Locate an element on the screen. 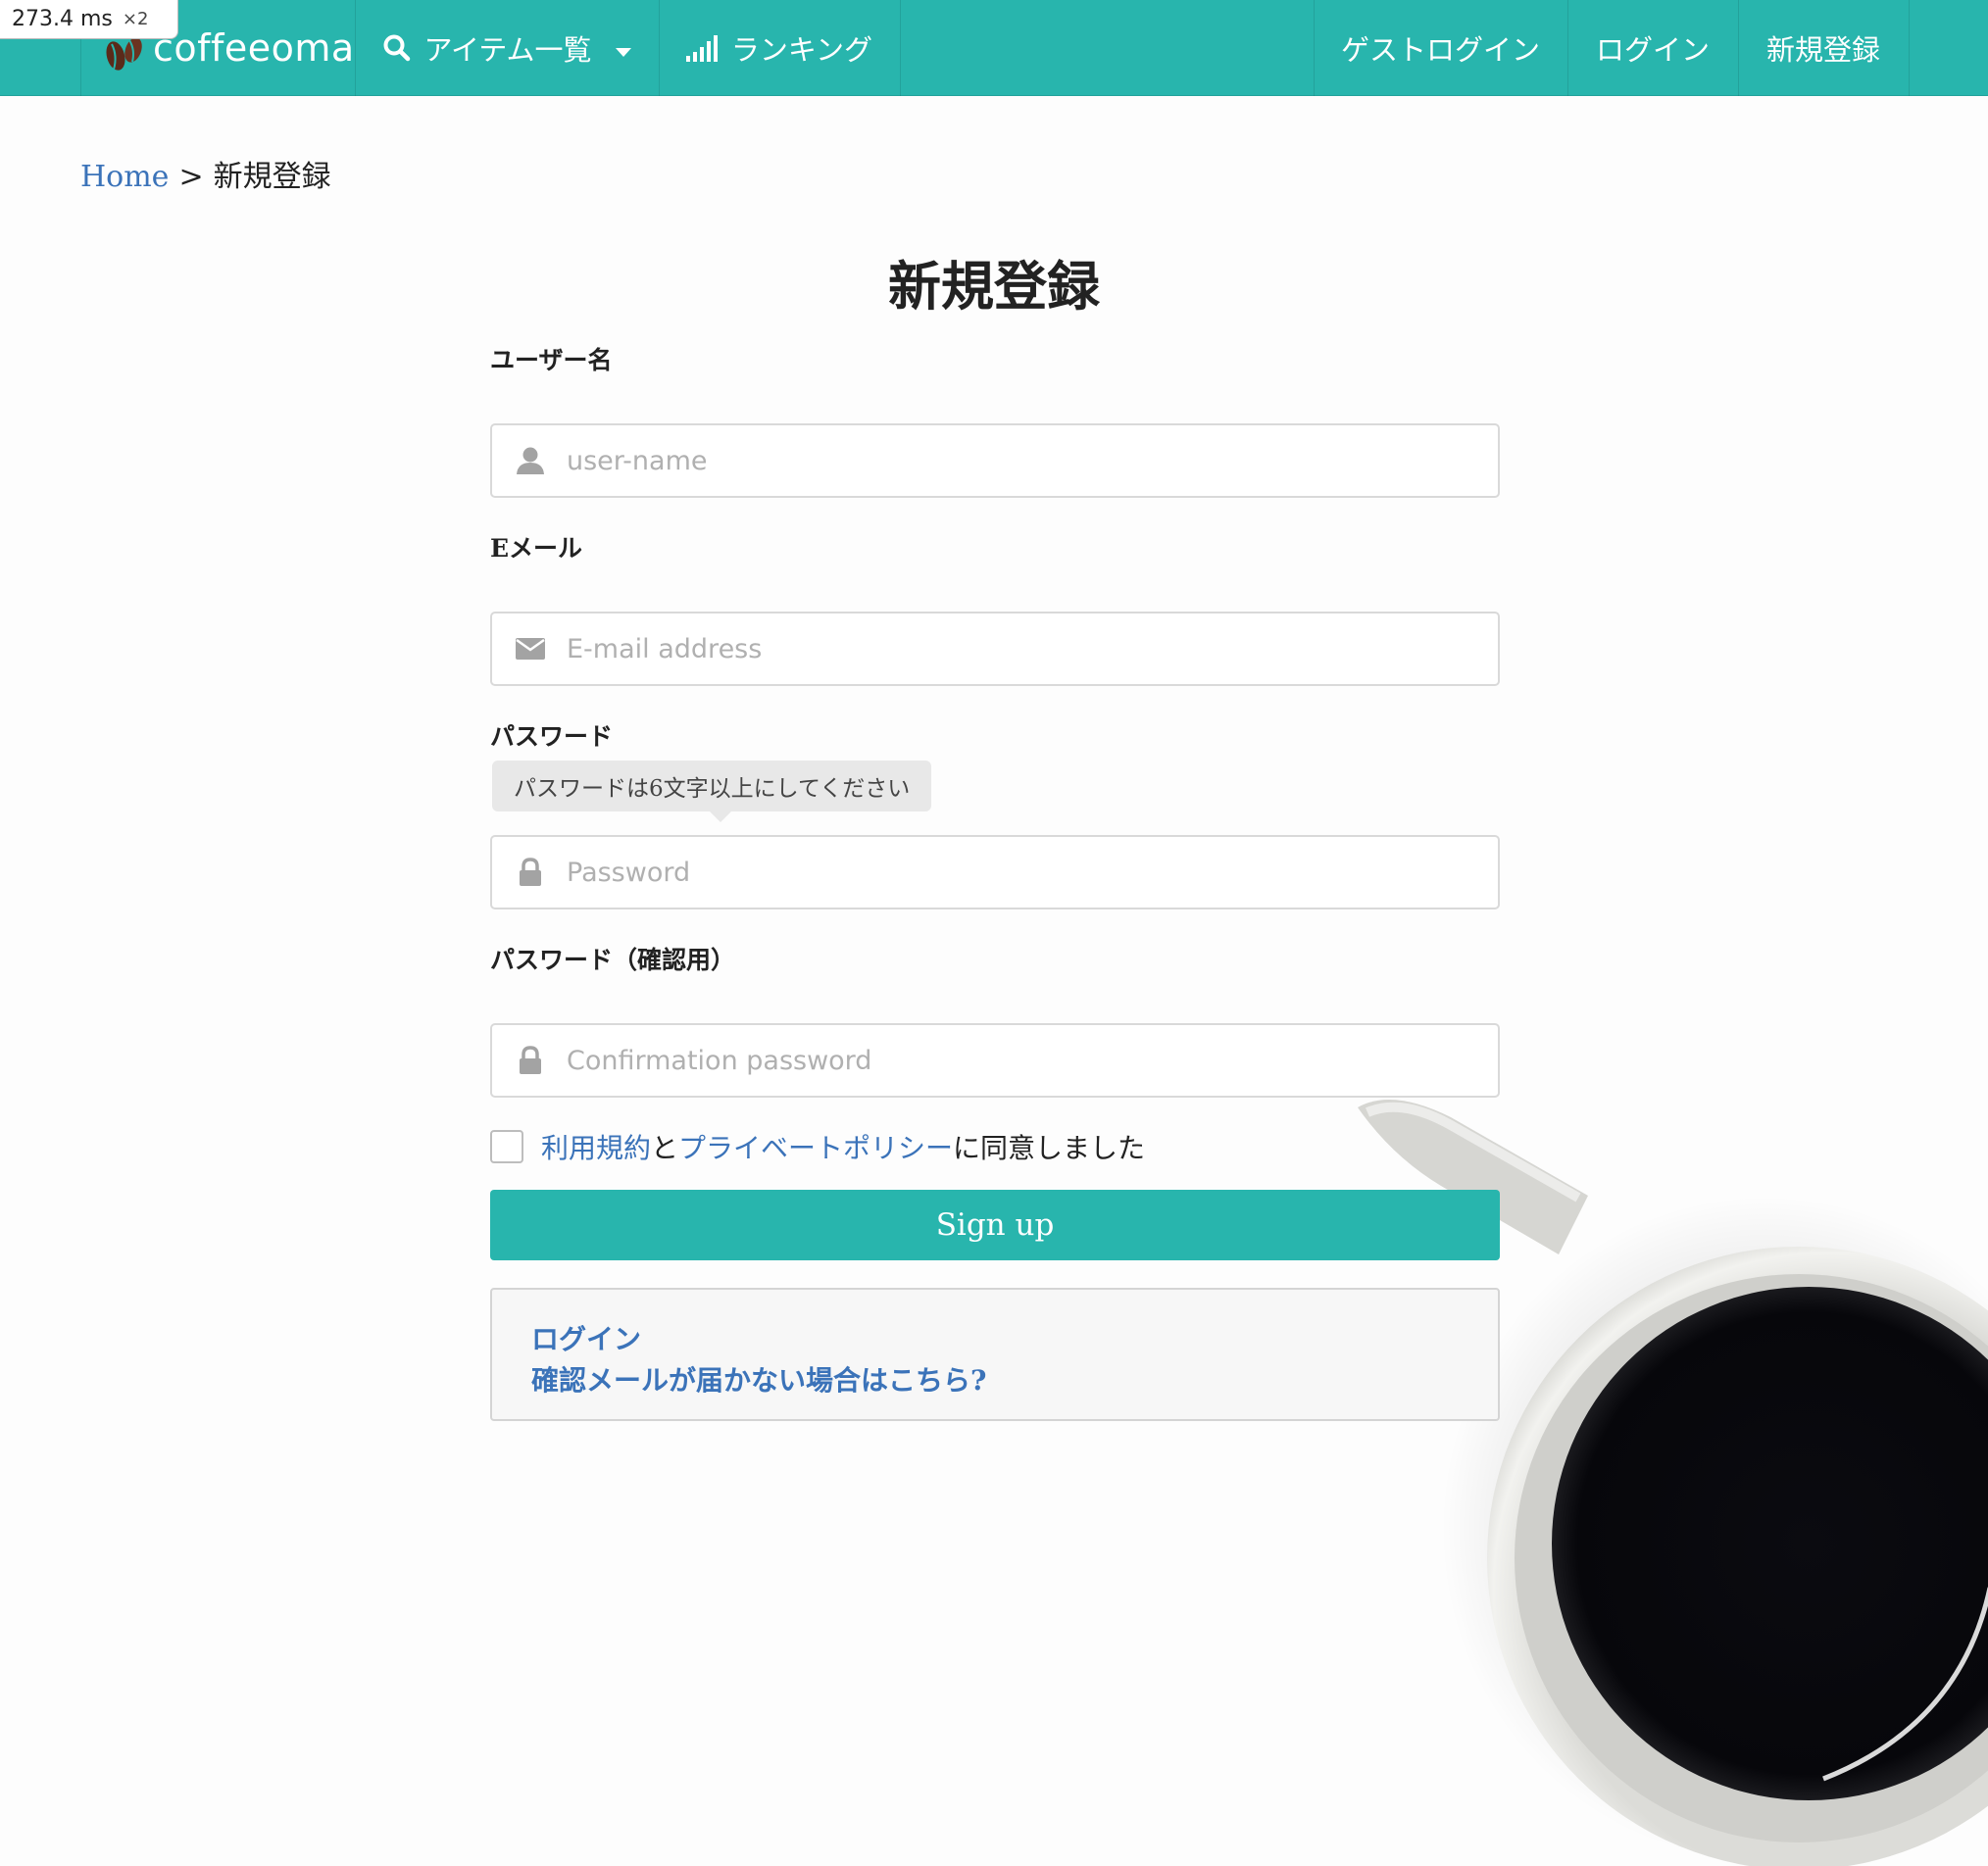 This screenshot has height=1866, width=1988. nav-guest-login: ゲストログイン is located at coordinates (1440, 48).